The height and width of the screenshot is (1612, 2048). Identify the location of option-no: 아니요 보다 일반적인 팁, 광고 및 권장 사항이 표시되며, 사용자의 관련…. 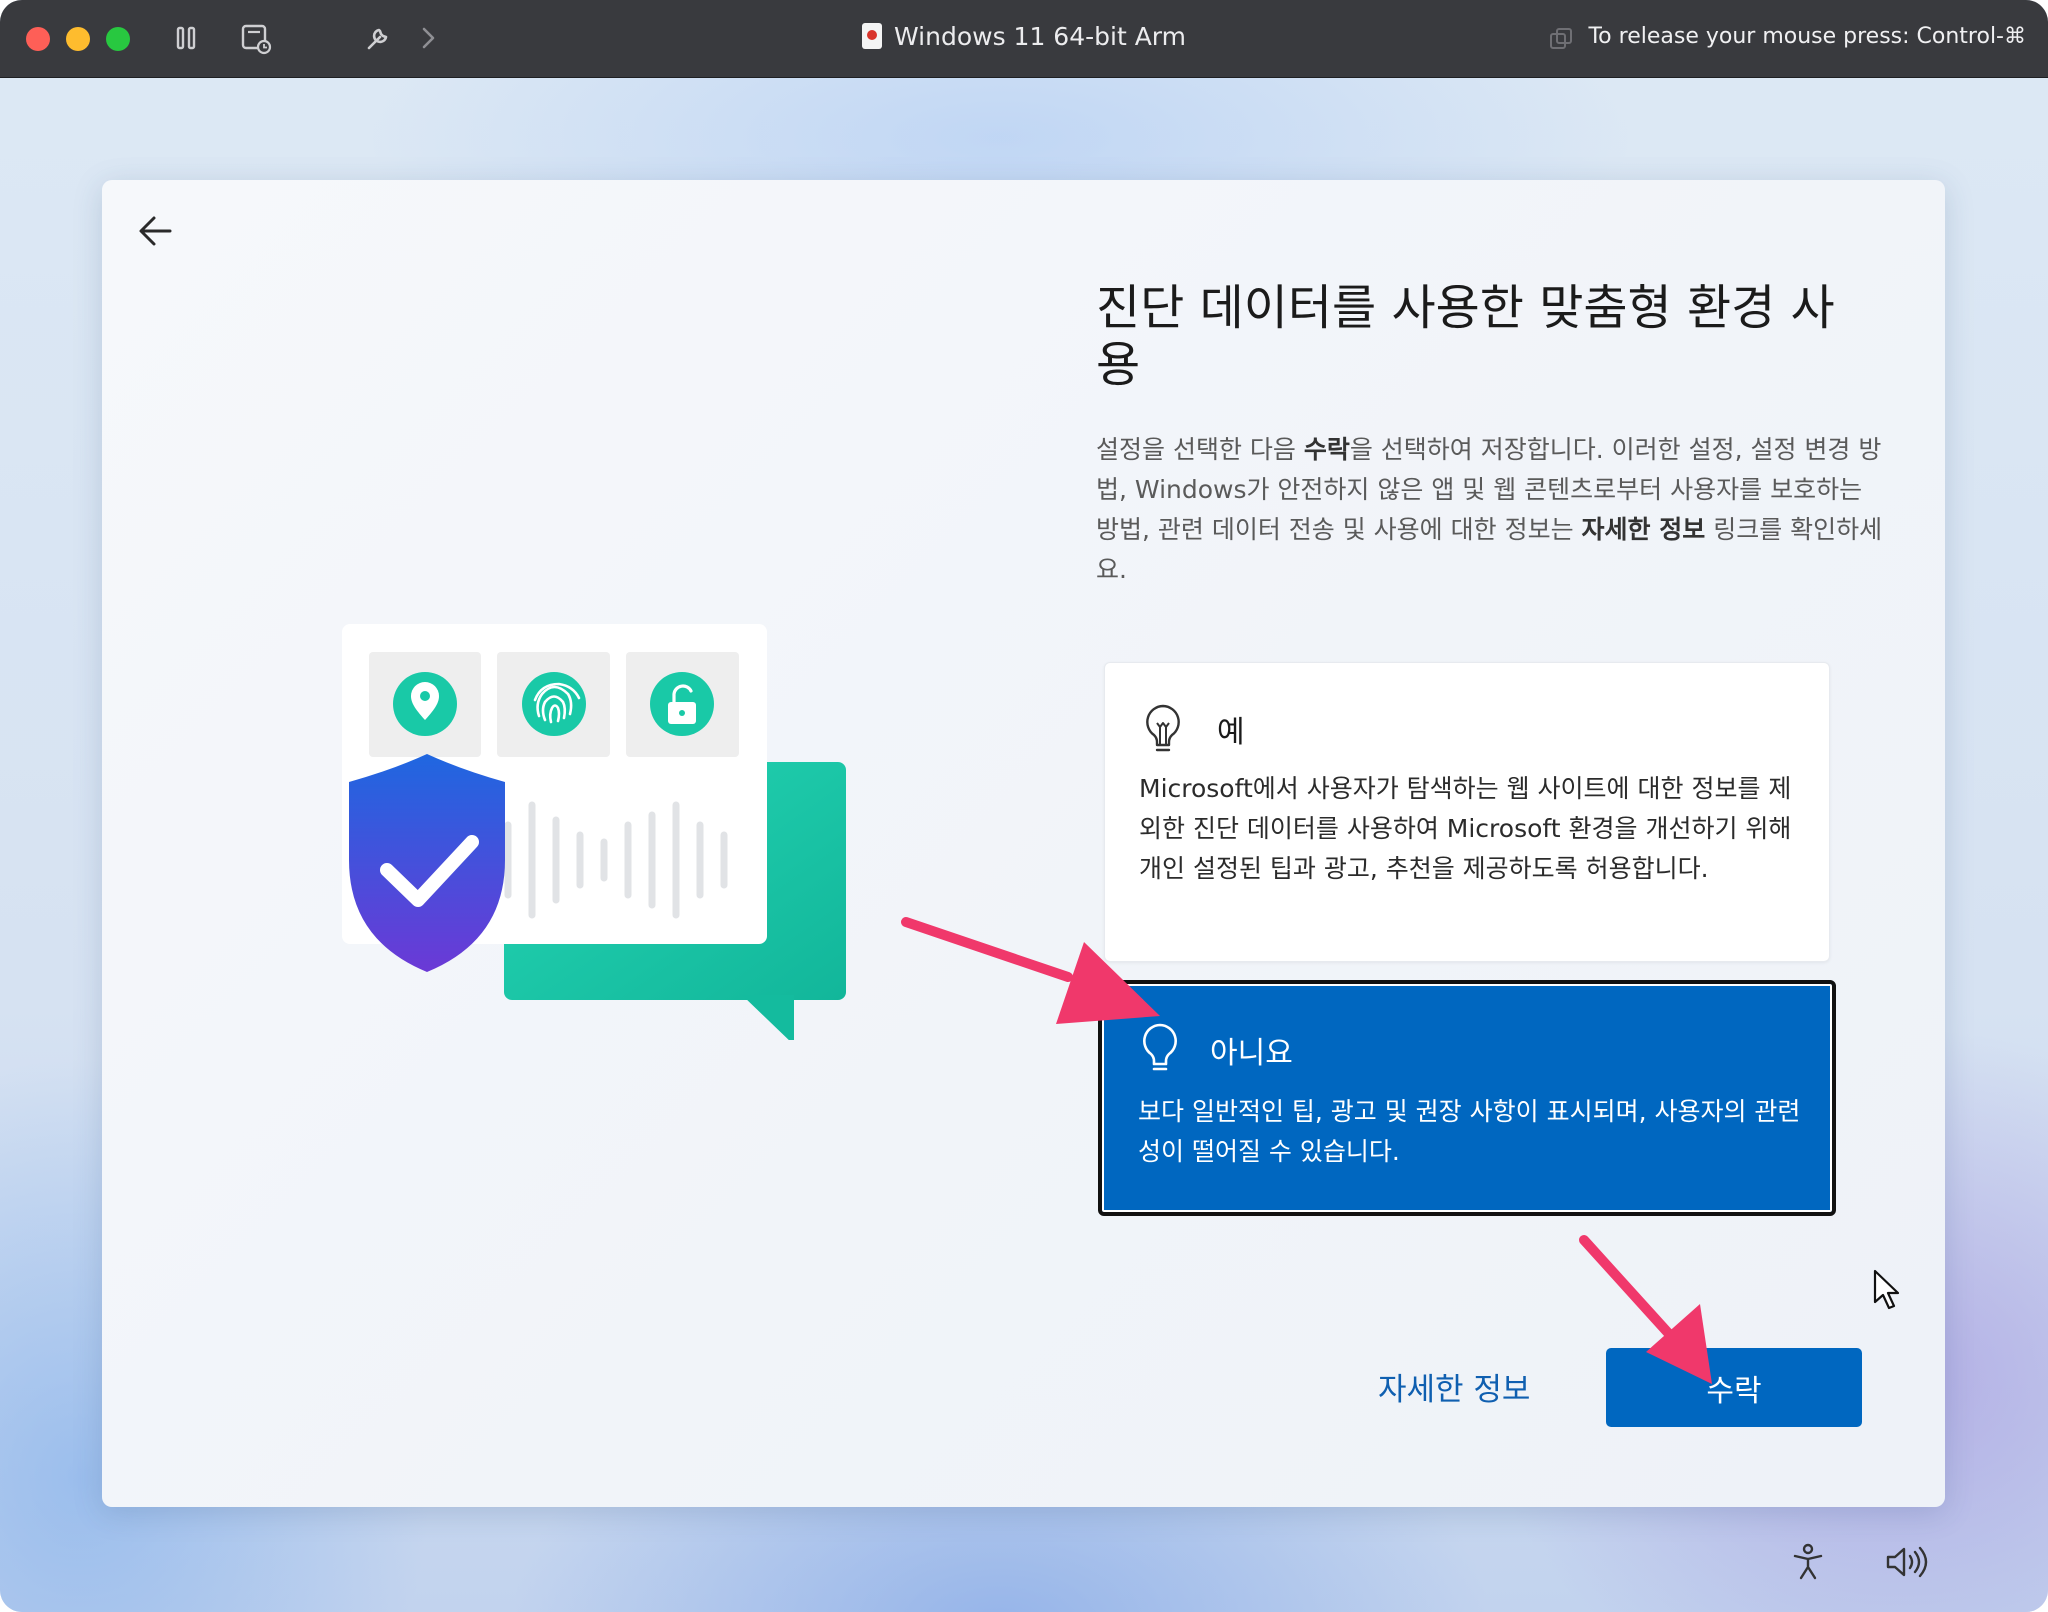
(1467, 1098).